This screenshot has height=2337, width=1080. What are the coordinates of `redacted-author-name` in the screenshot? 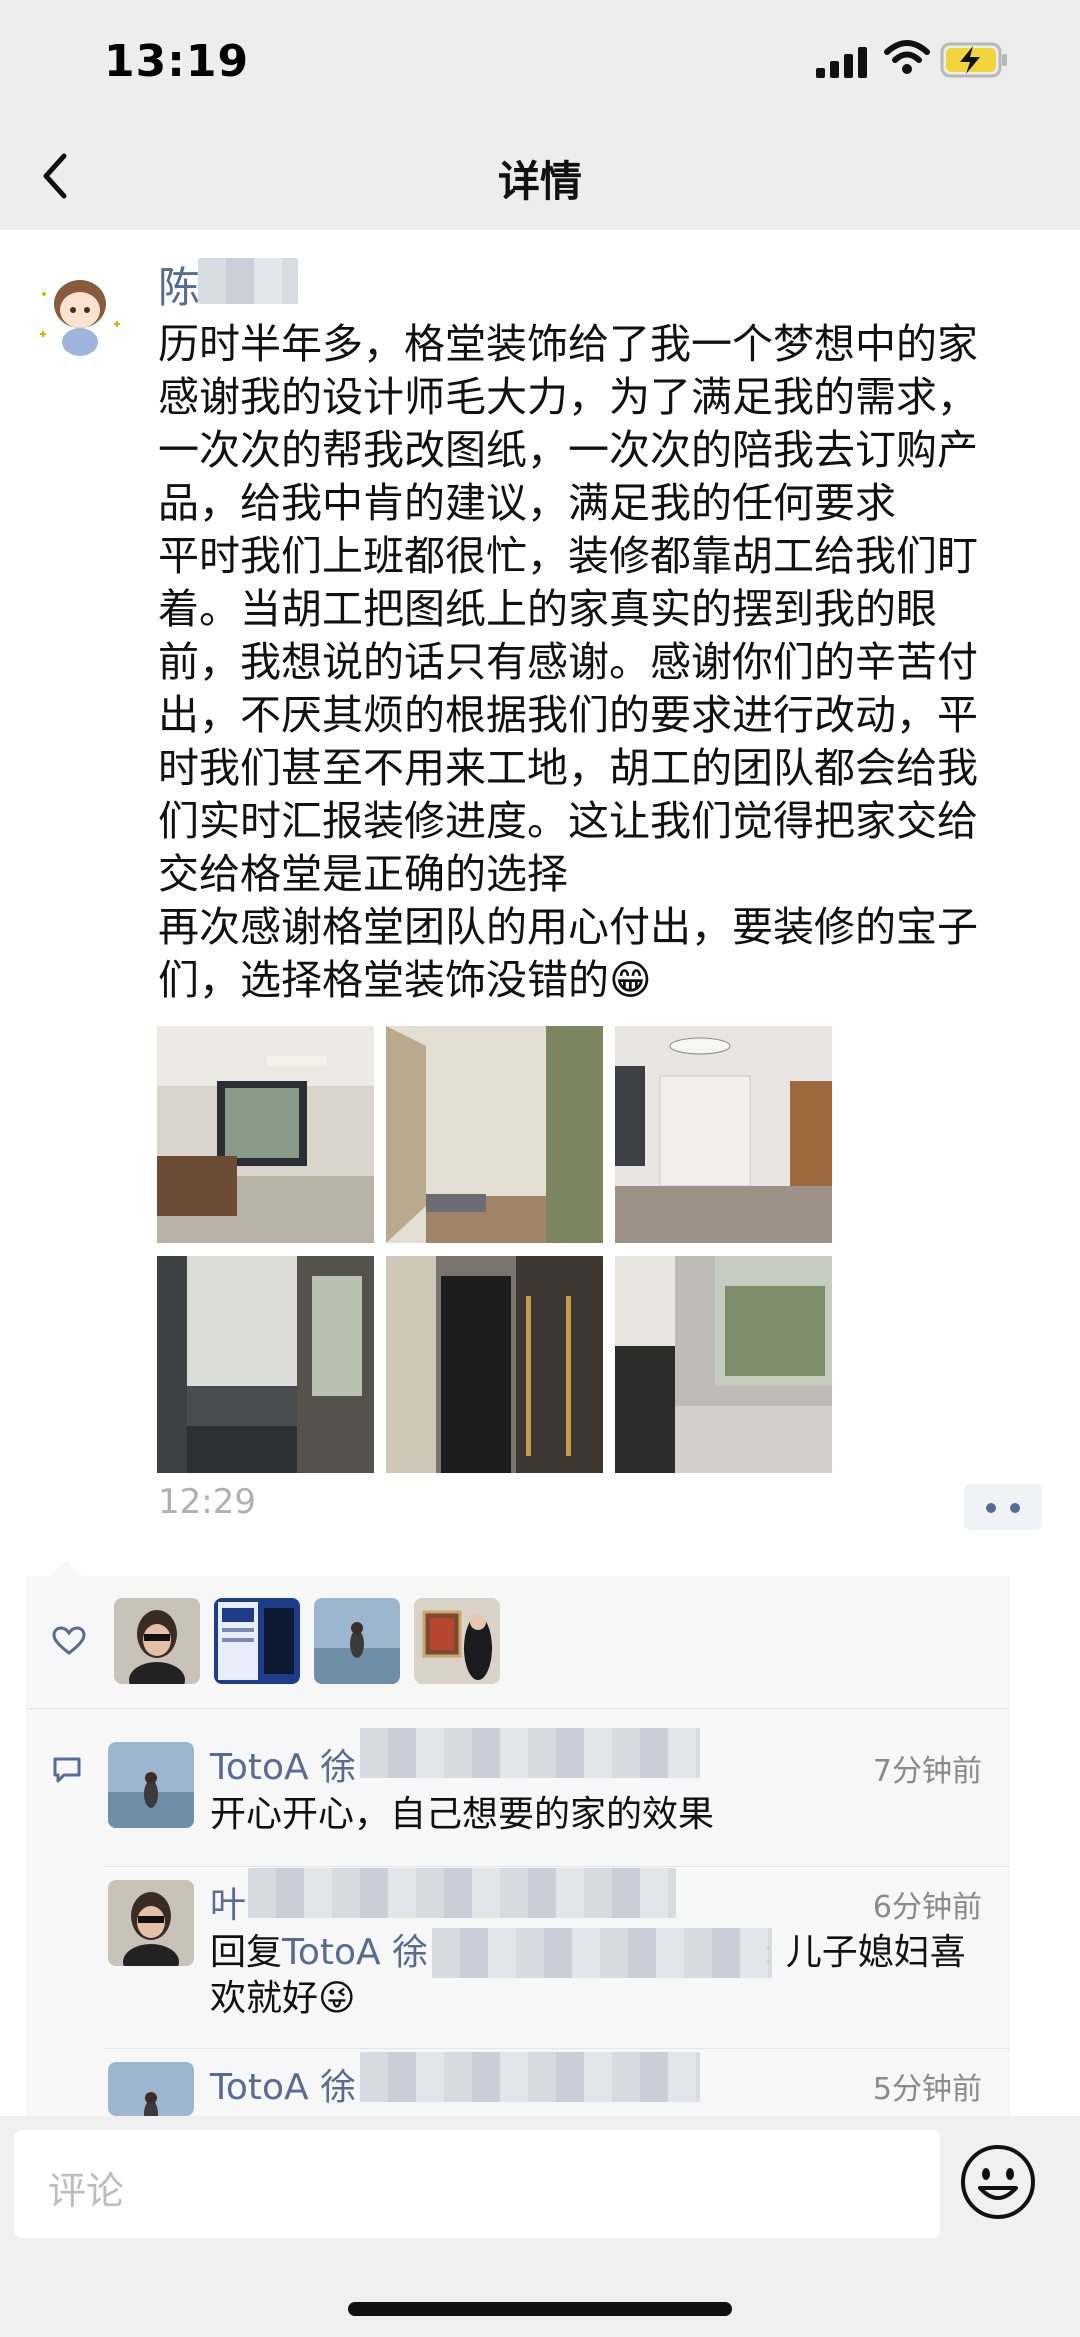 It's located at (248, 281).